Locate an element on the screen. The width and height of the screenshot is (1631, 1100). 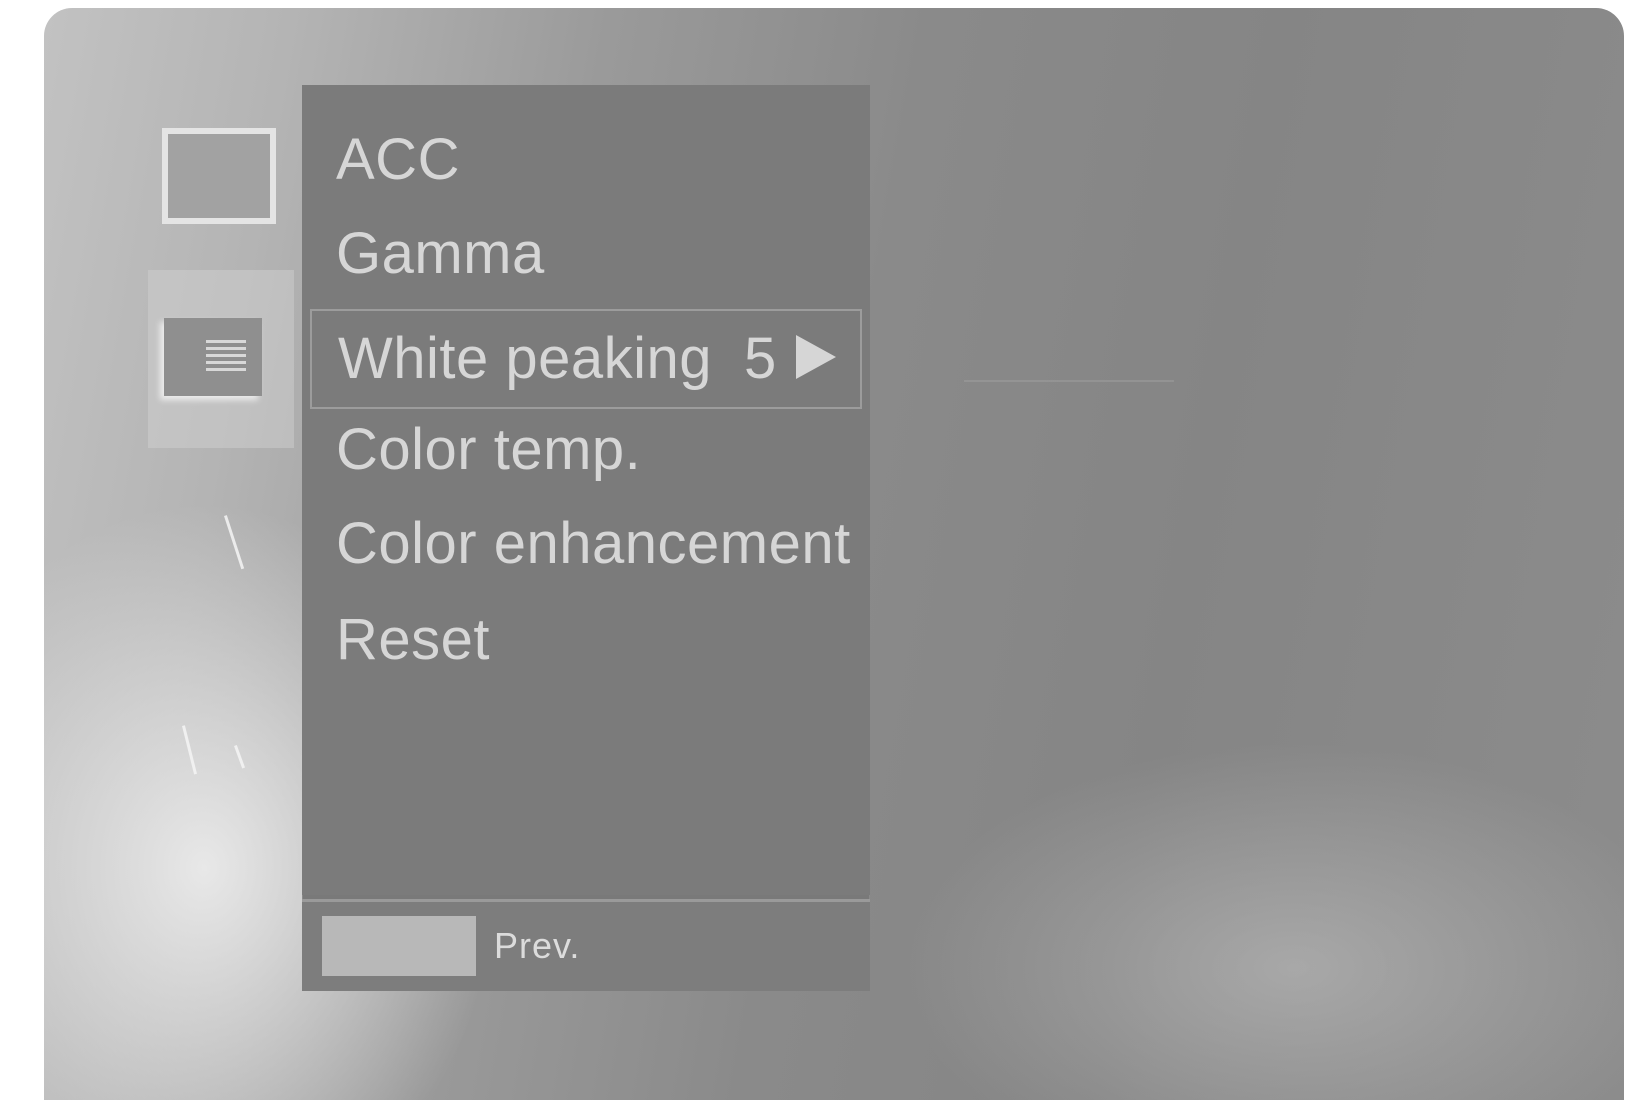
screen-icon is located at coordinates (219, 176).